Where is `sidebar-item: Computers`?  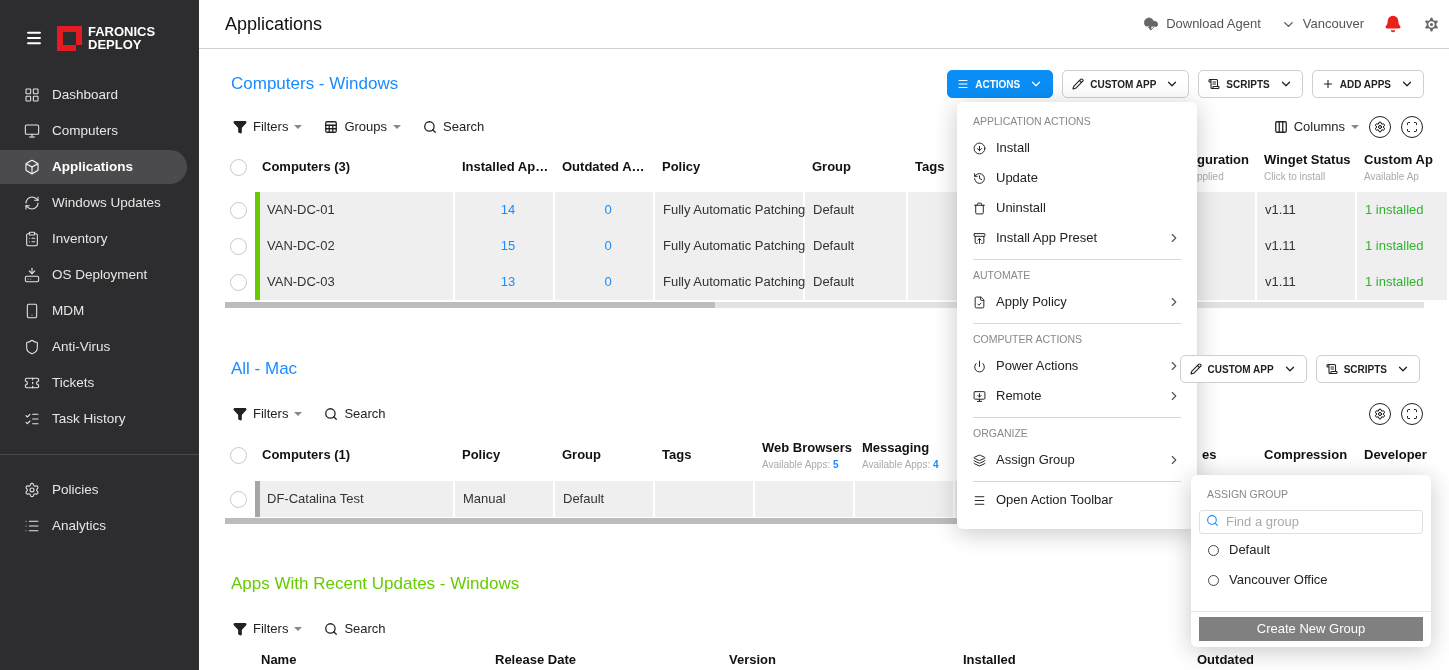
sidebar-item: Computers is located at coordinates (93, 131).